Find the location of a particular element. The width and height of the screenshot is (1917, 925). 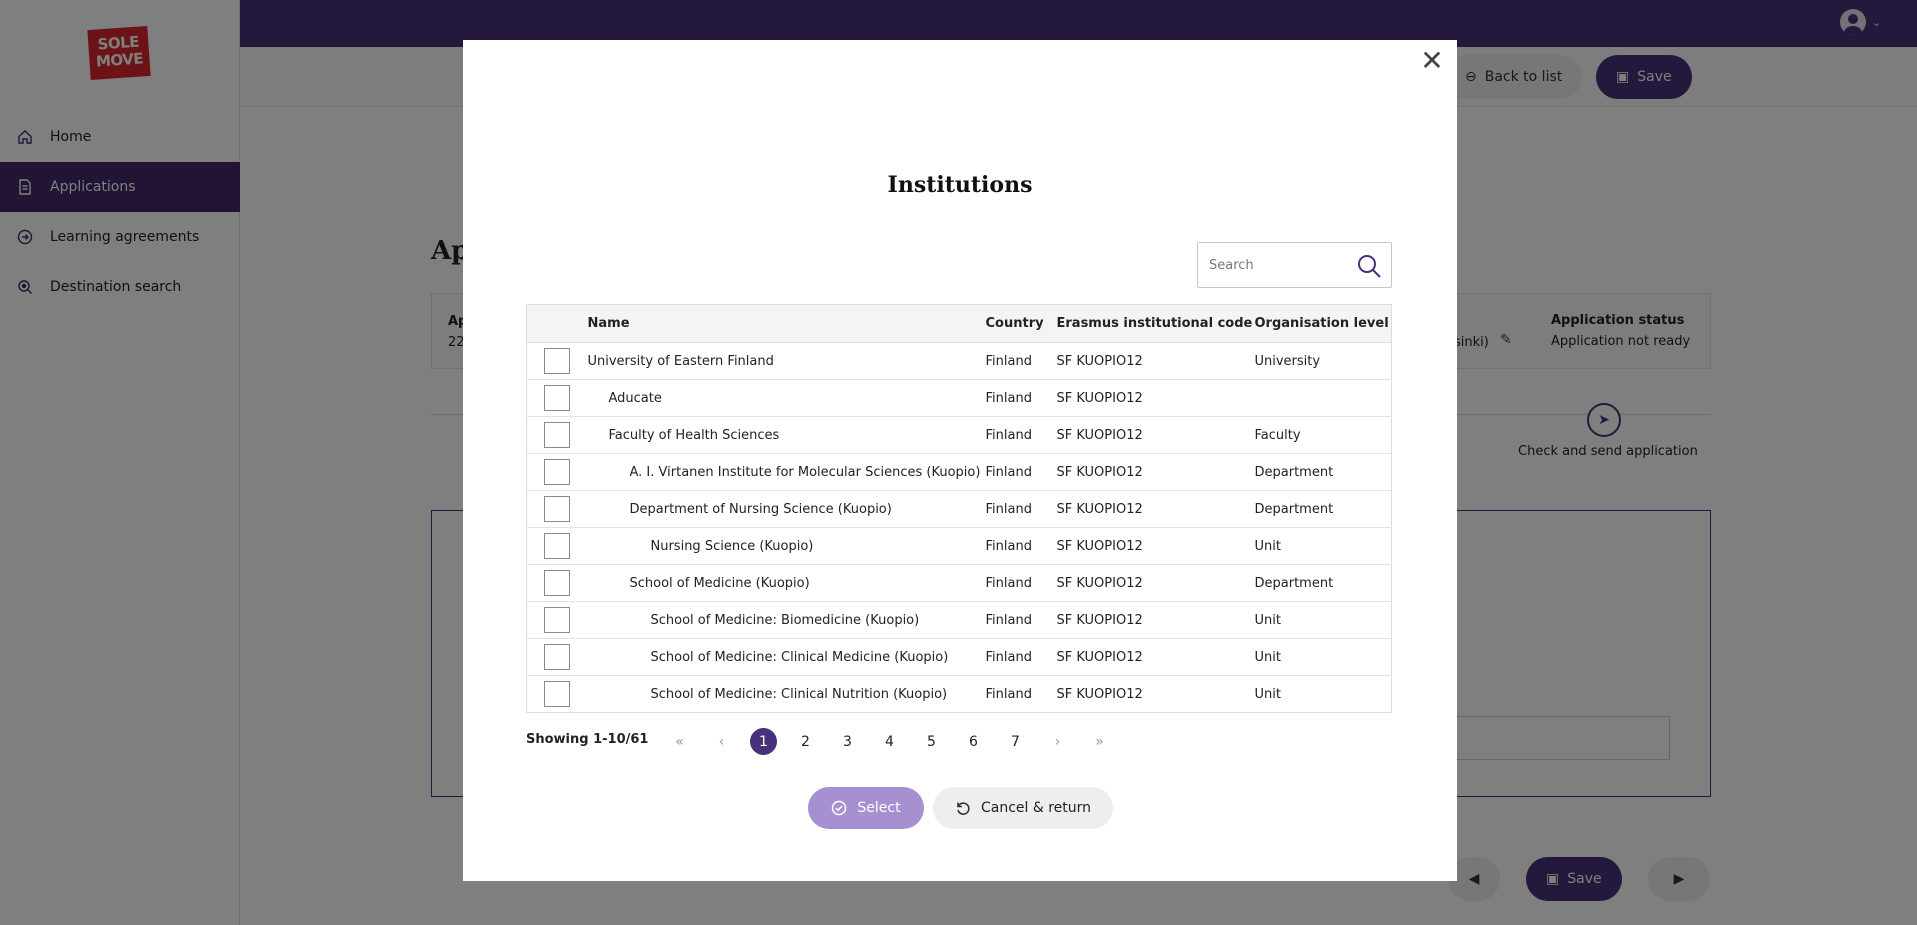

page-4-button: 4 is located at coordinates (889, 741).